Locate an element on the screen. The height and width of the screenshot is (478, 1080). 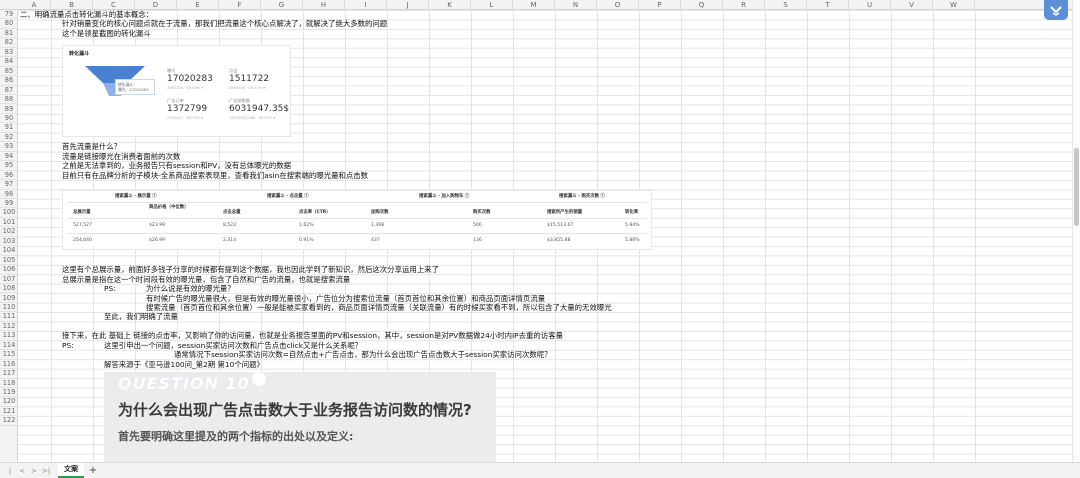
row-header-85: 85 is located at coordinates (9, 72).